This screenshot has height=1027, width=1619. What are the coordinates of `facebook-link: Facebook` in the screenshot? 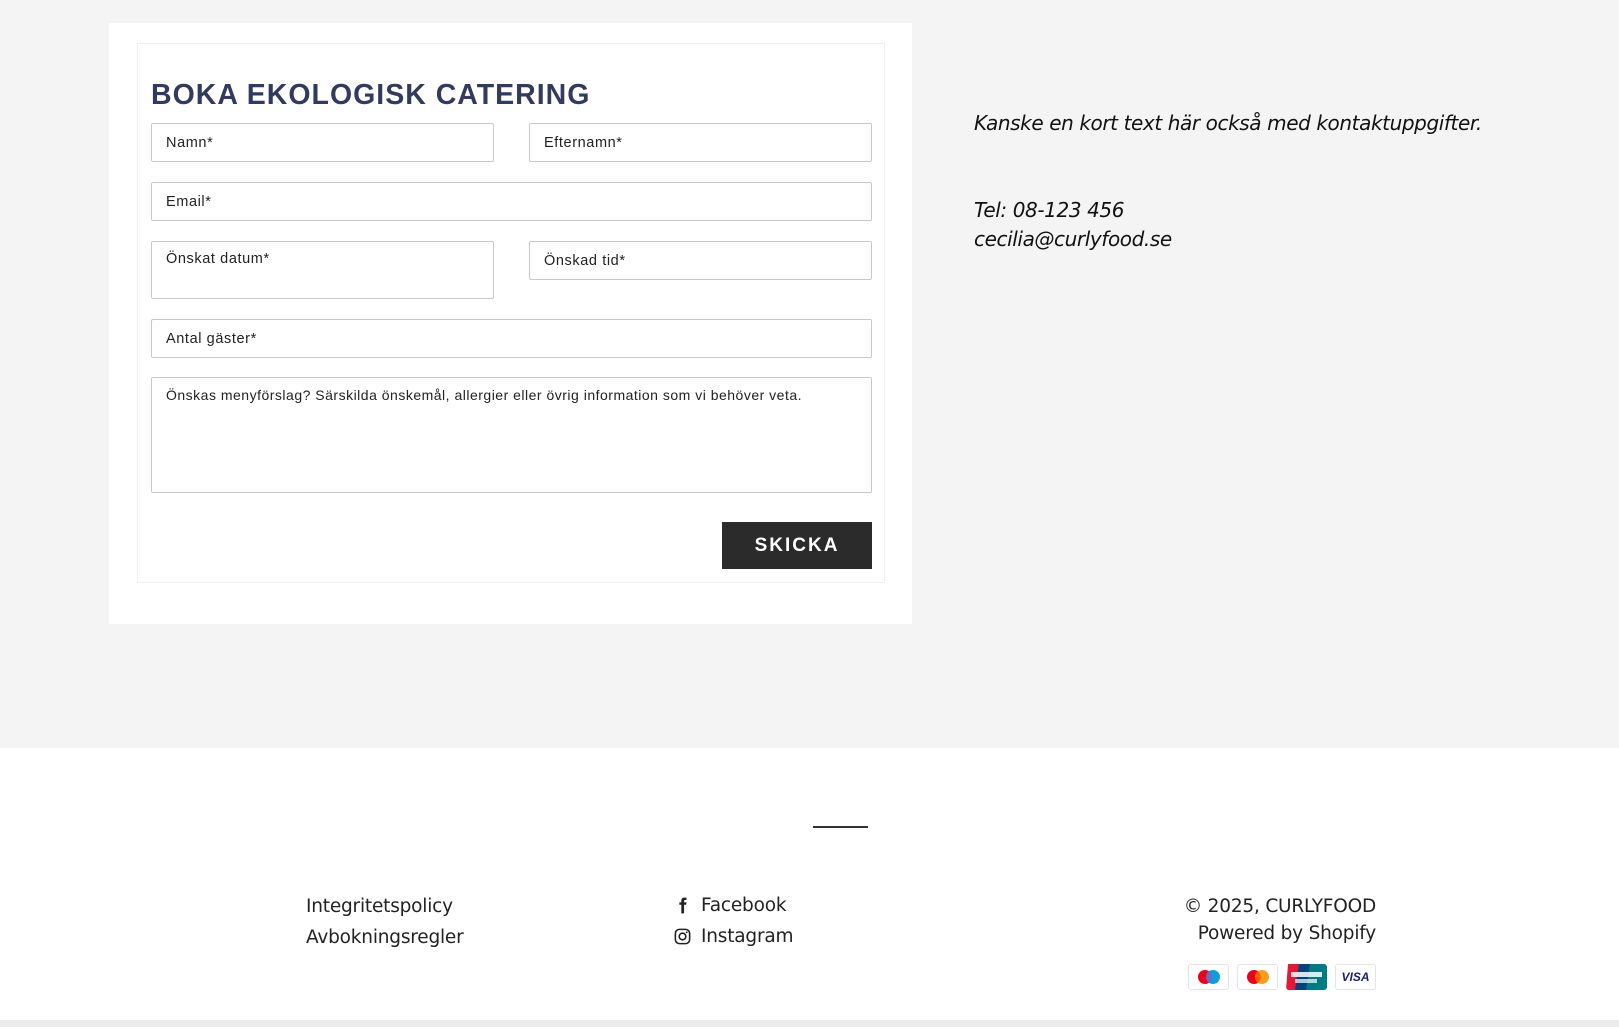 It's located at (730, 905).